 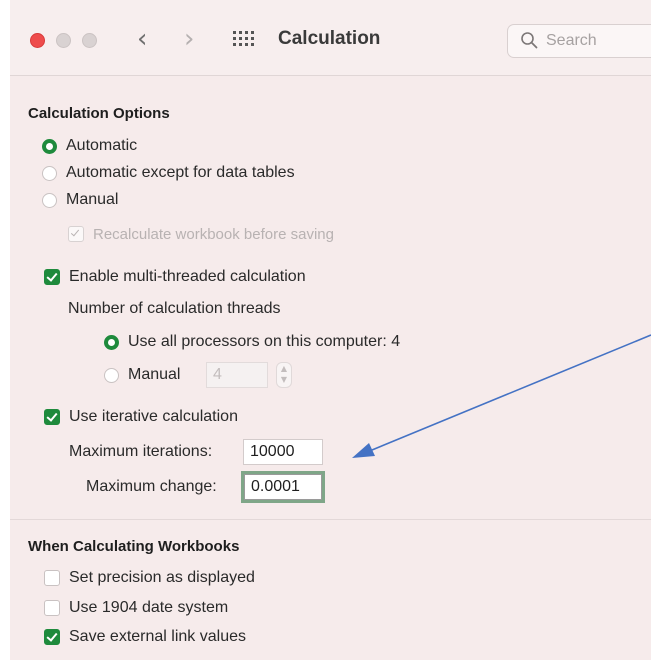 I want to click on recalculate-before-saving-checkbox-row: Recalculate workbook before saving, so click(x=201, y=234).